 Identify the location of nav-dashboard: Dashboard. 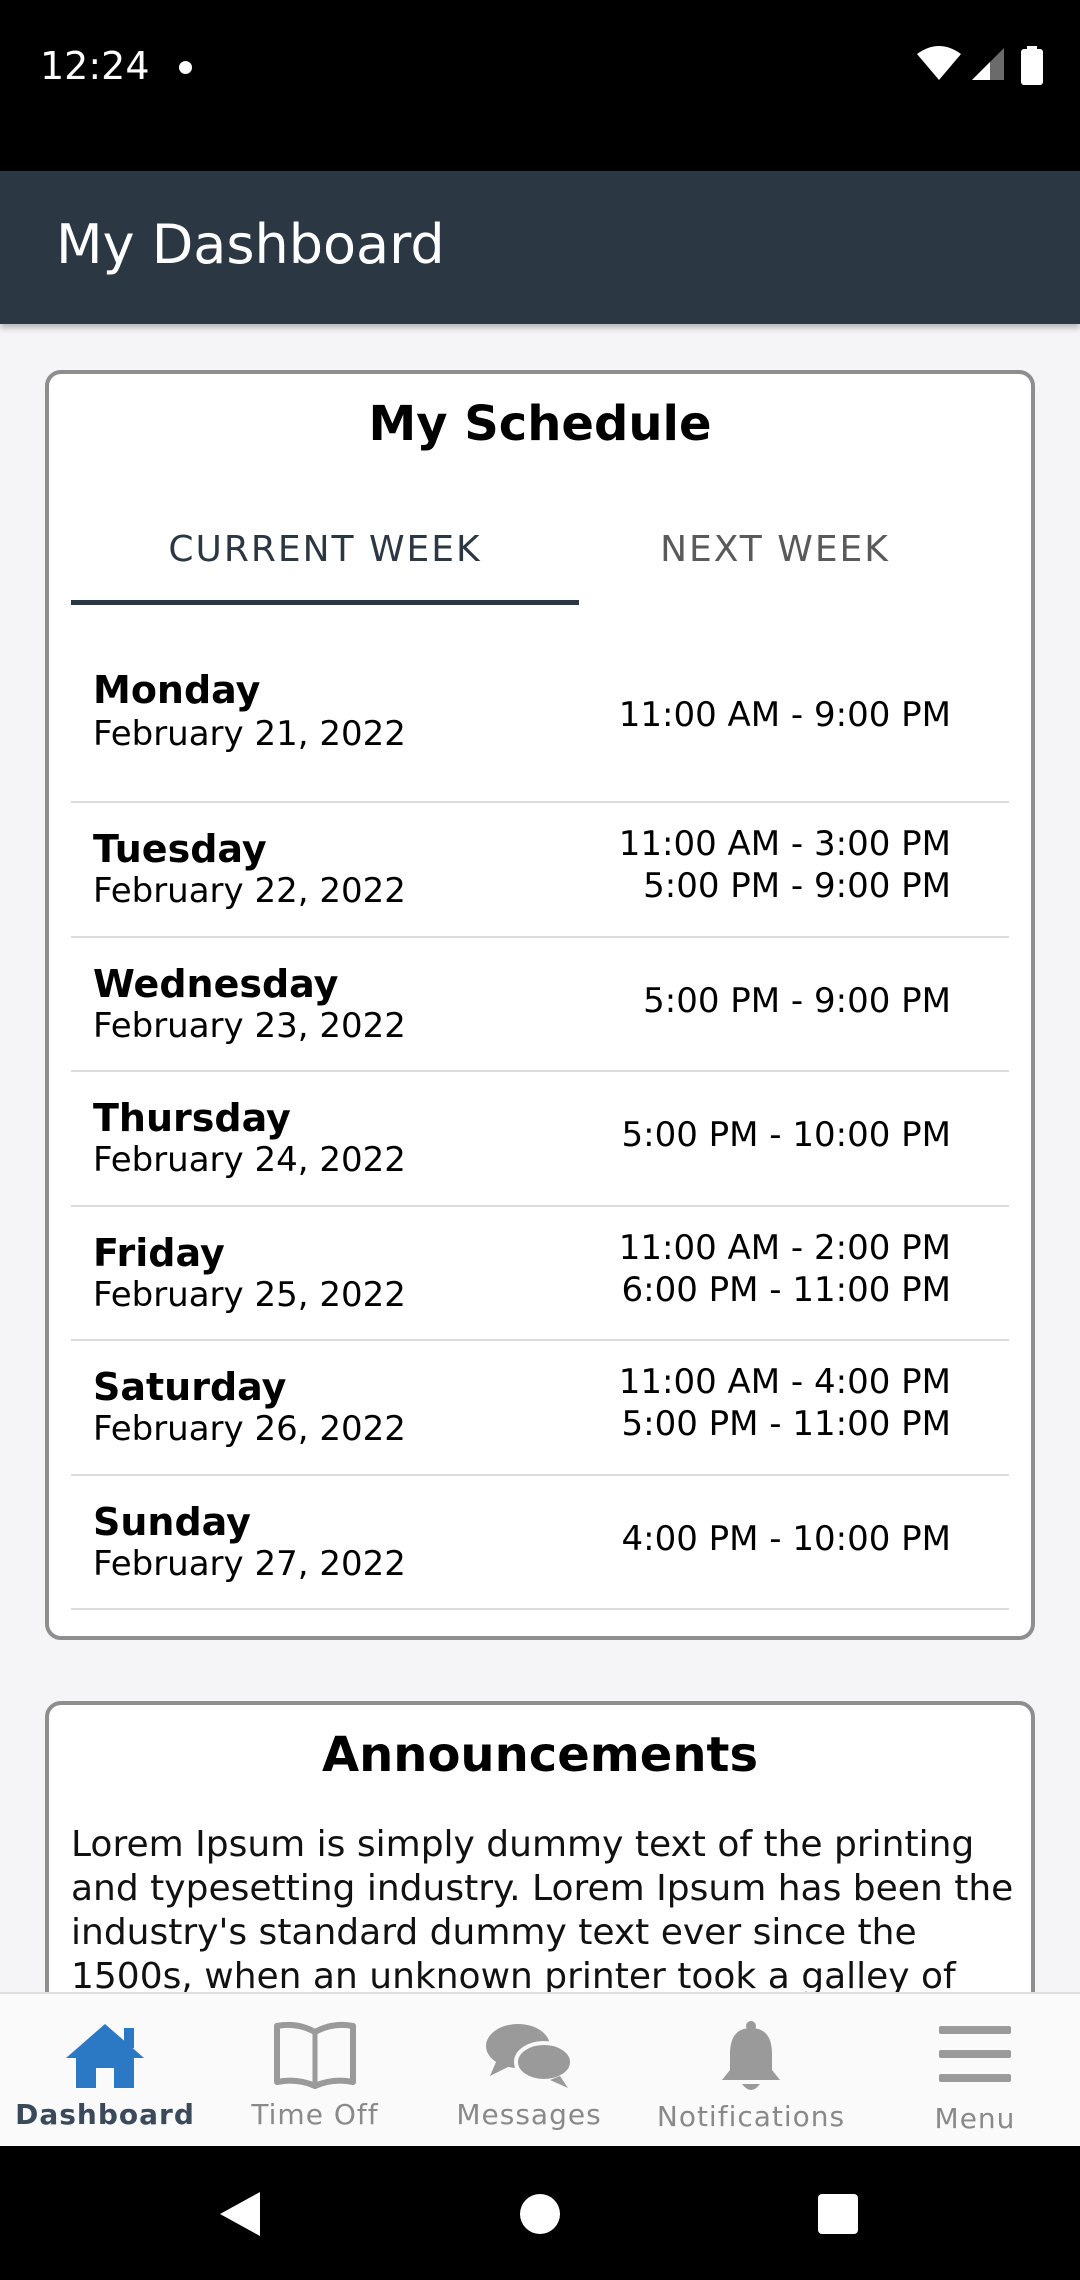
(105, 2071).